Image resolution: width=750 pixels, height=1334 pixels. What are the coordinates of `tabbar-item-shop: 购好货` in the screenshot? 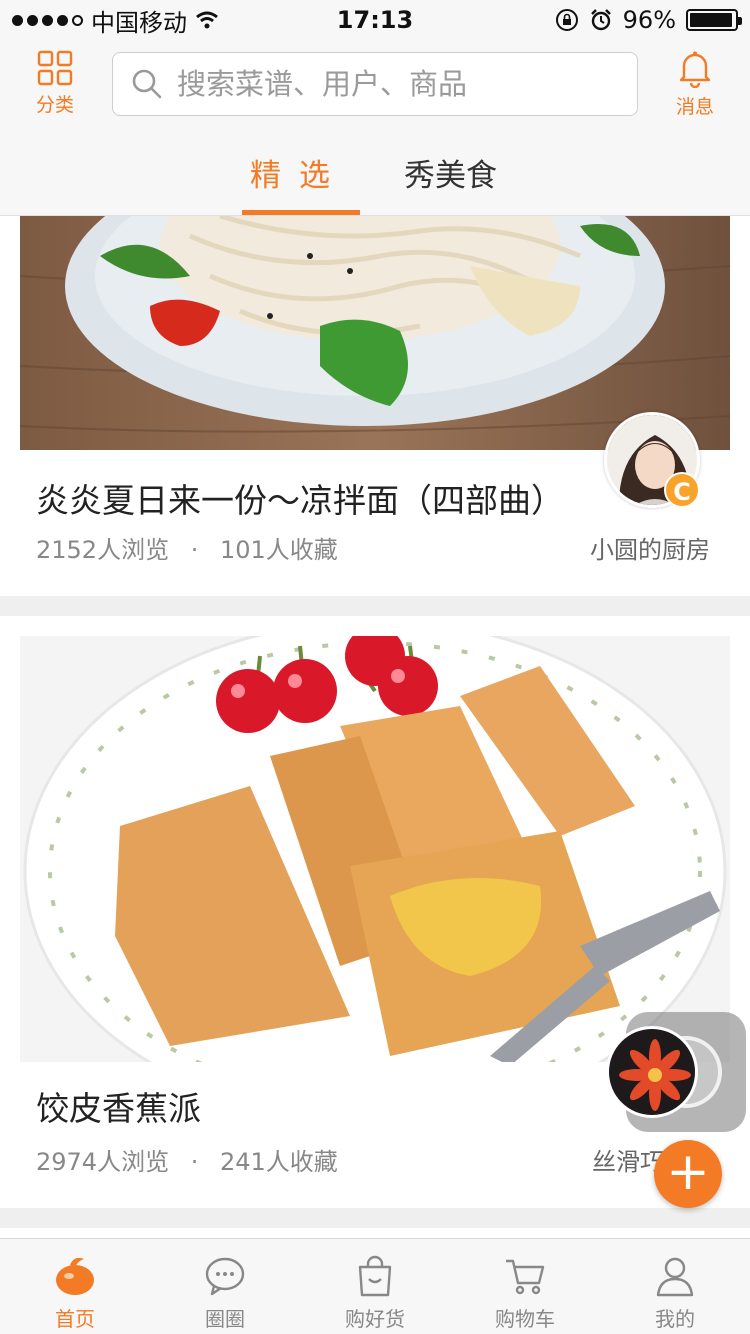 It's located at (375, 1286).